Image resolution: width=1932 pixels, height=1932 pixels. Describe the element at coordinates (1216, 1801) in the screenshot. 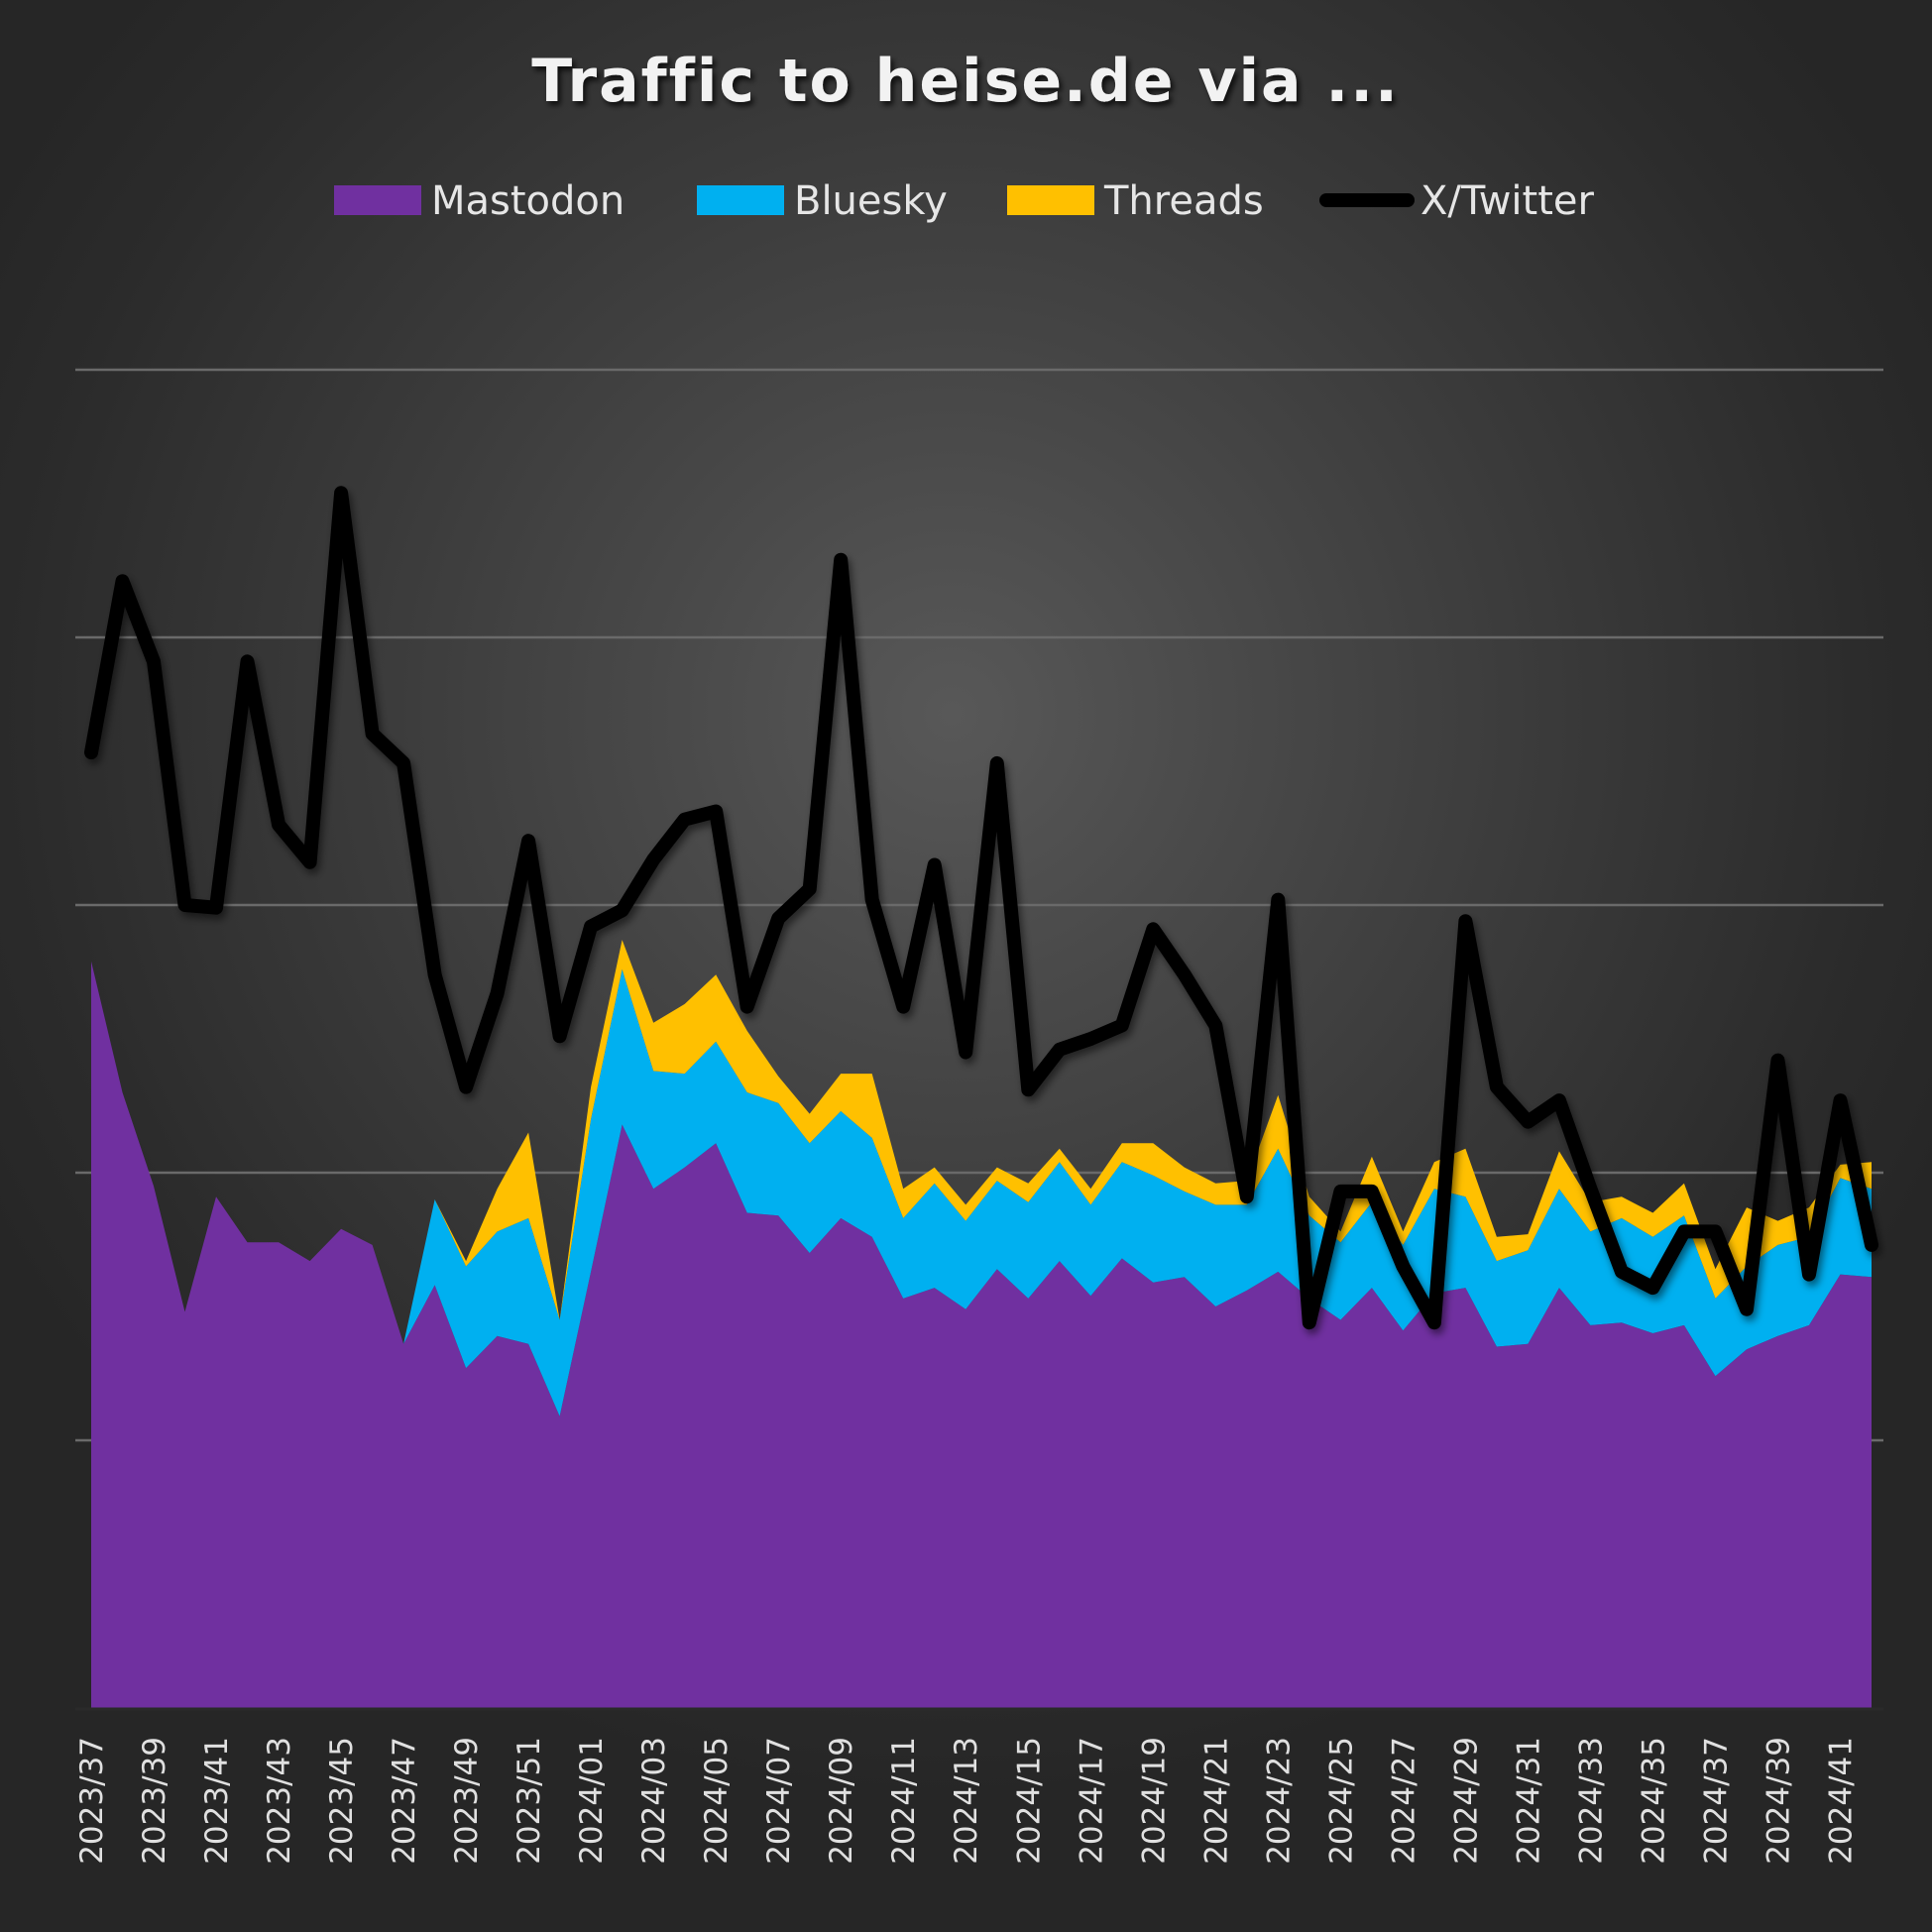

I see `x-tick-label: 2024/21` at that location.